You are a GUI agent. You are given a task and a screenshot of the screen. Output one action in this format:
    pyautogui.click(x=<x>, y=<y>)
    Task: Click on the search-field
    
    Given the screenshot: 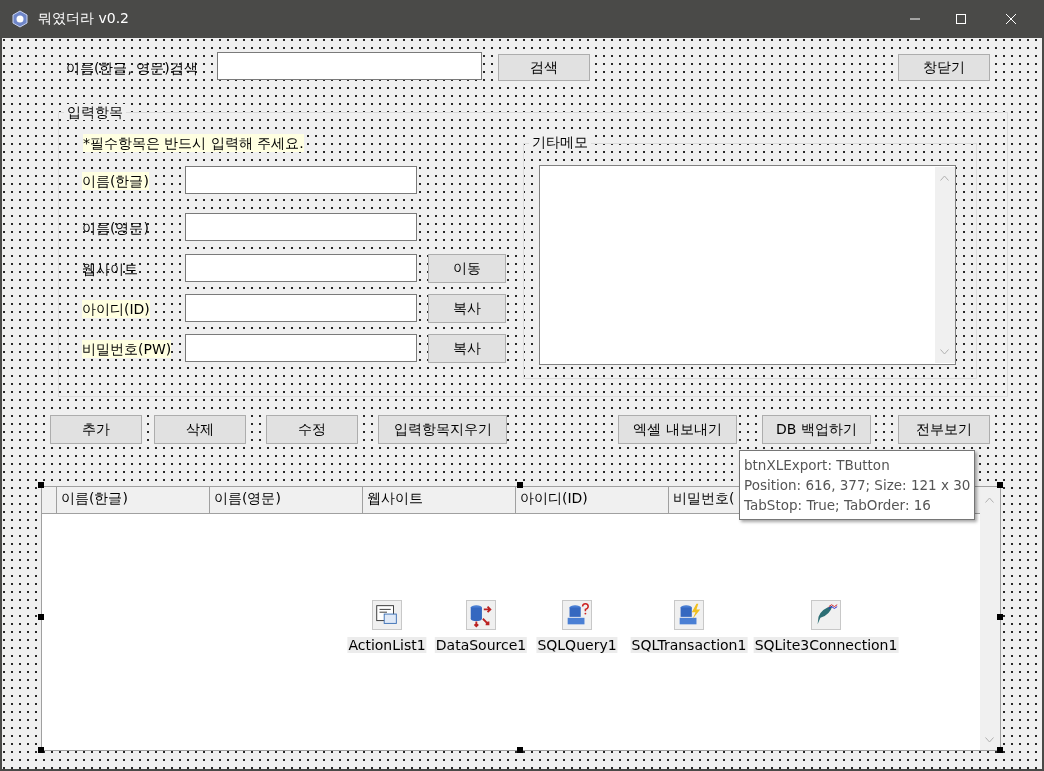 What is the action you would take?
    pyautogui.click(x=349, y=66)
    